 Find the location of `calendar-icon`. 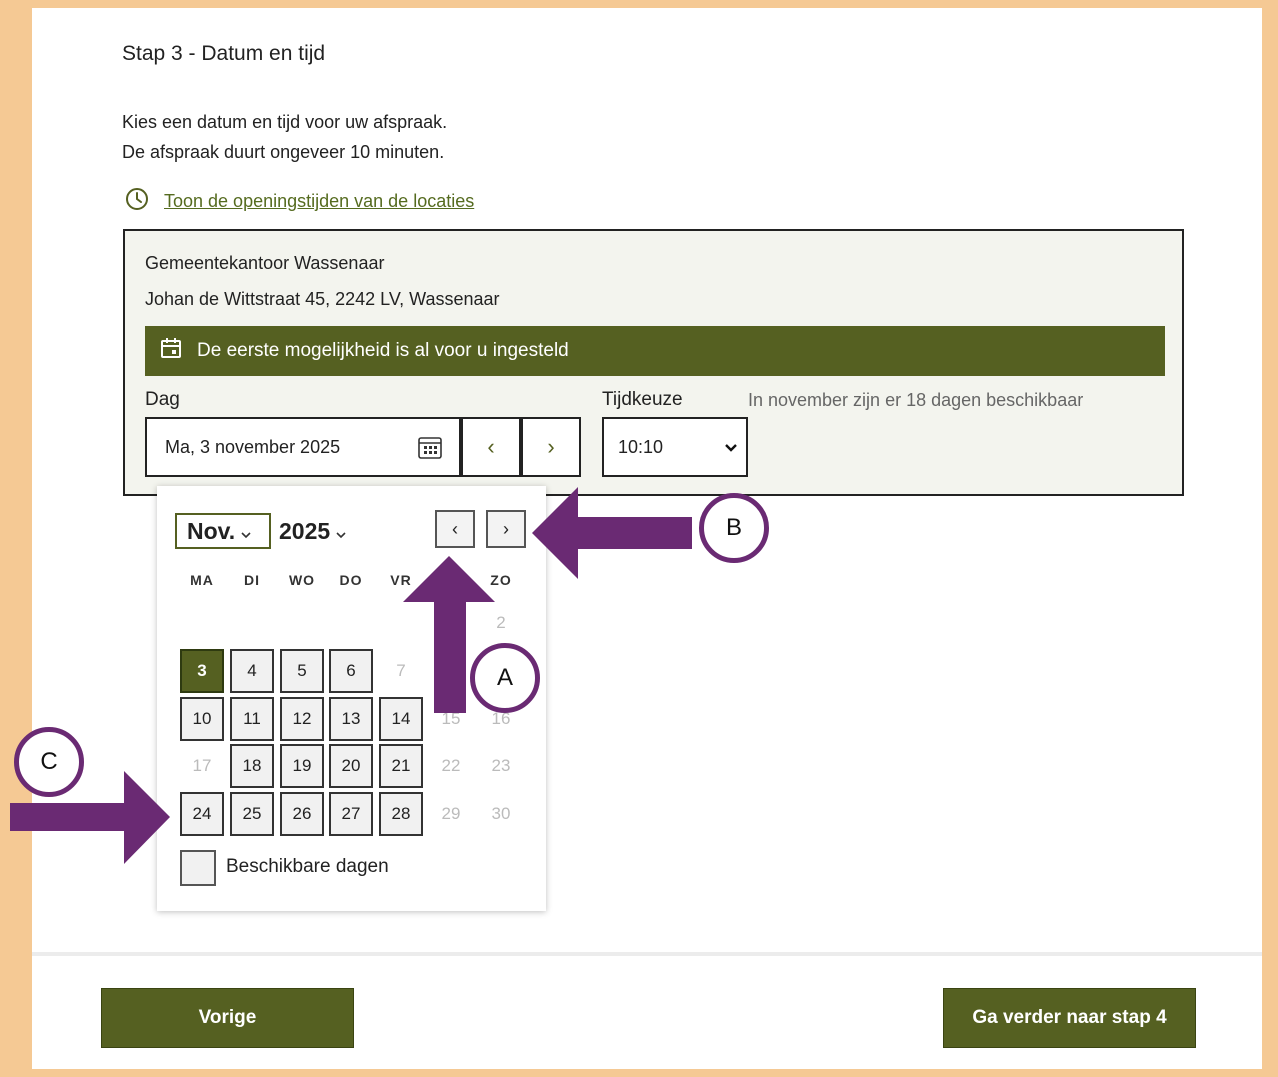

calendar-icon is located at coordinates (171, 351).